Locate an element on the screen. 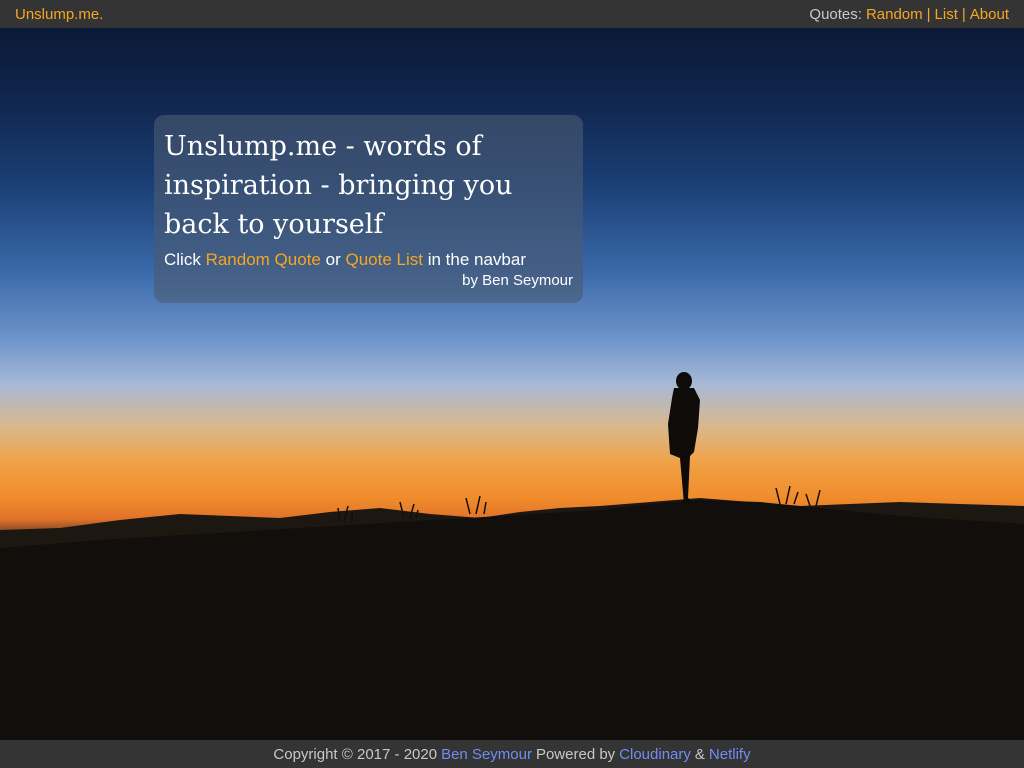 This screenshot has width=1024, height=768. intro-author: by Ben Seymour is located at coordinates (517, 280).